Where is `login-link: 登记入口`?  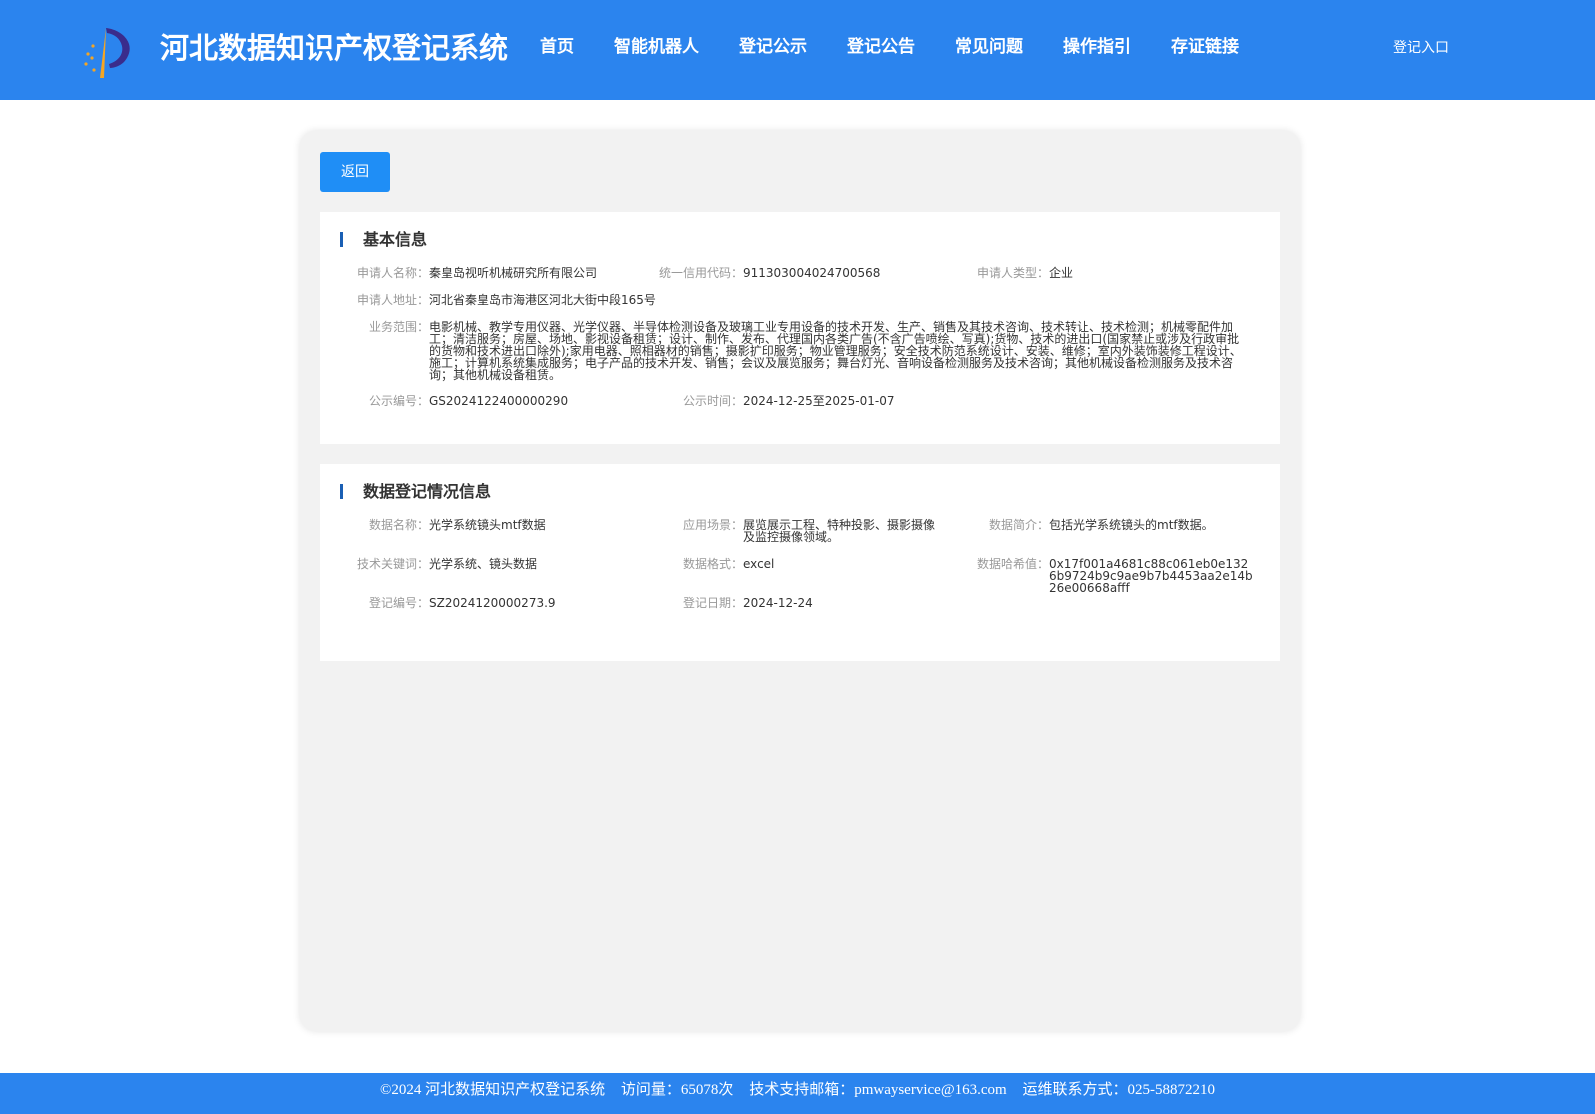
login-link: 登记入口 is located at coordinates (1421, 48).